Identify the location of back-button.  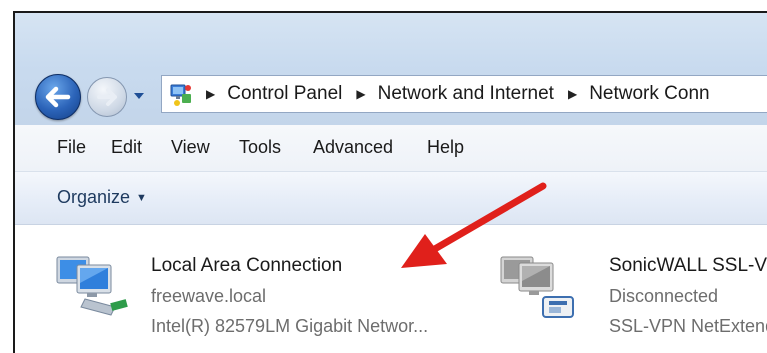
(58, 97).